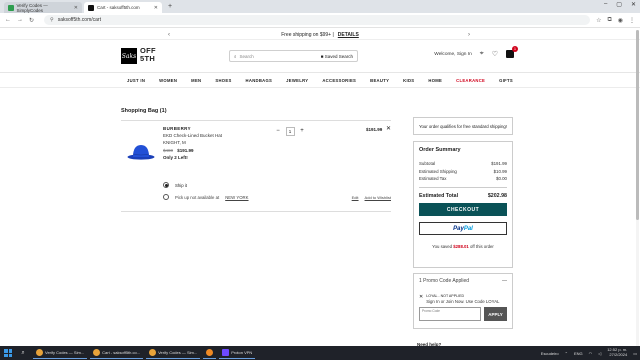  What do you see at coordinates (278, 131) in the screenshot?
I see `minus-icon: −` at bounding box center [278, 131].